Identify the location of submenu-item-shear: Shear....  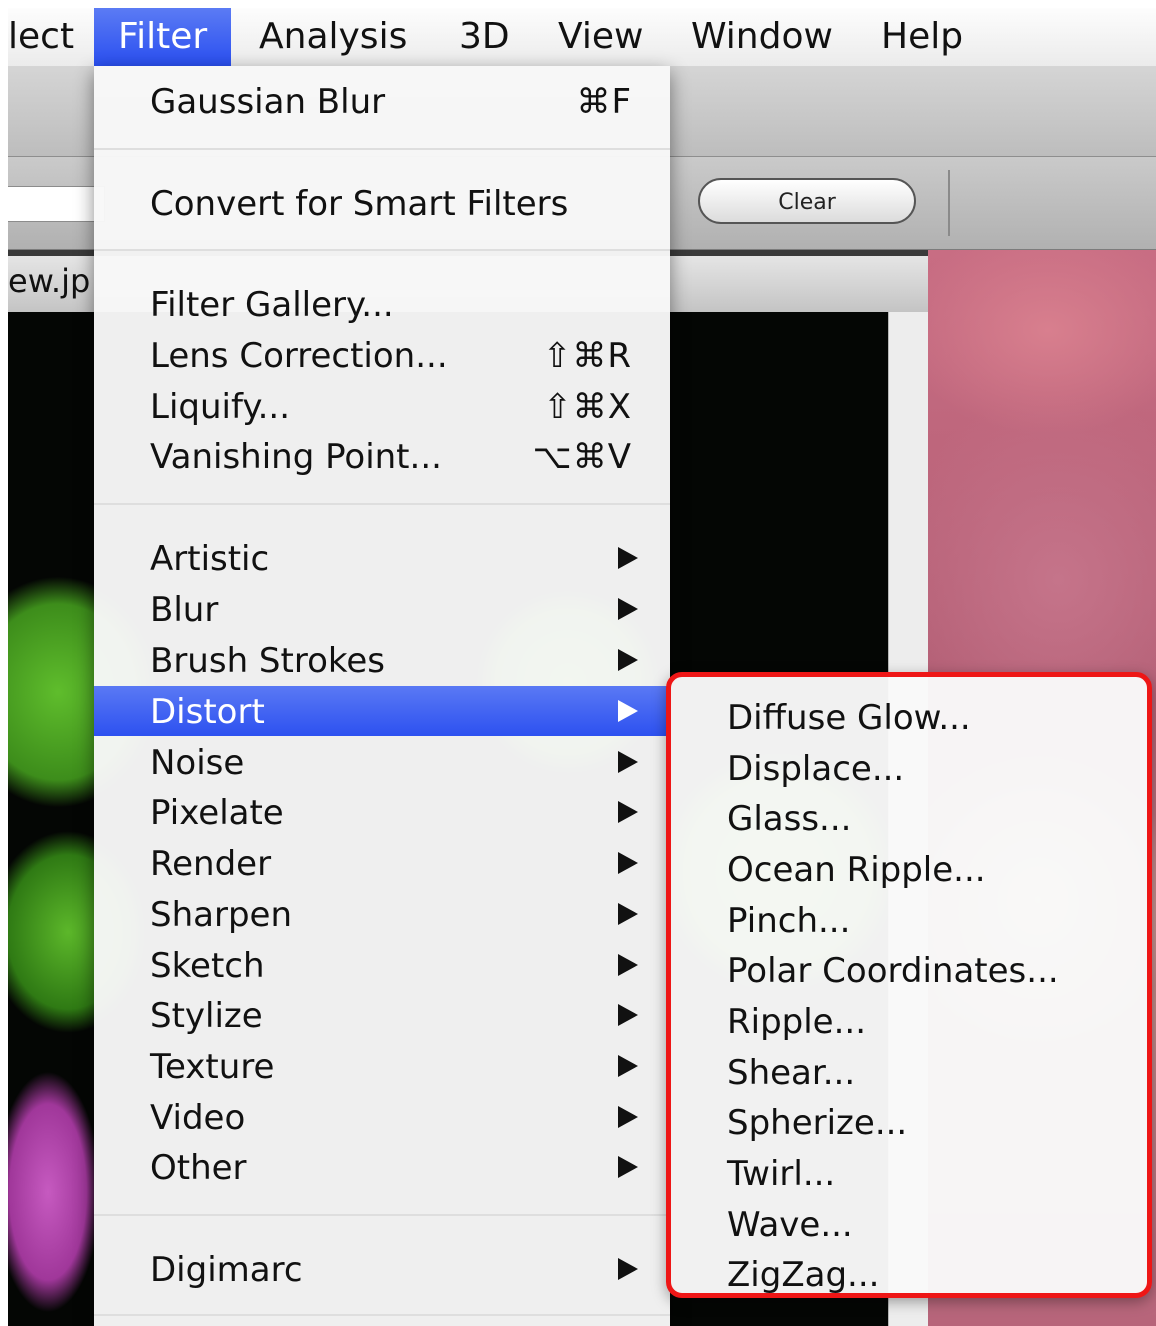
(909, 1072).